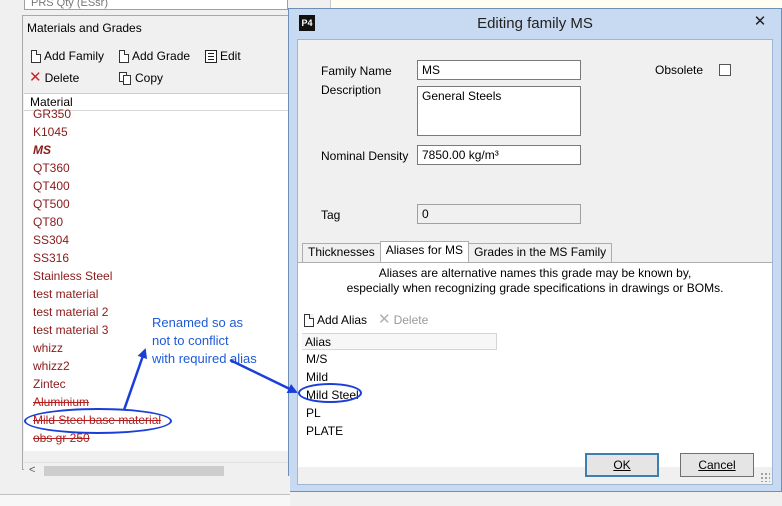 The height and width of the screenshot is (506, 782). I want to click on add-grade-button: Add Grade, so click(154, 56).